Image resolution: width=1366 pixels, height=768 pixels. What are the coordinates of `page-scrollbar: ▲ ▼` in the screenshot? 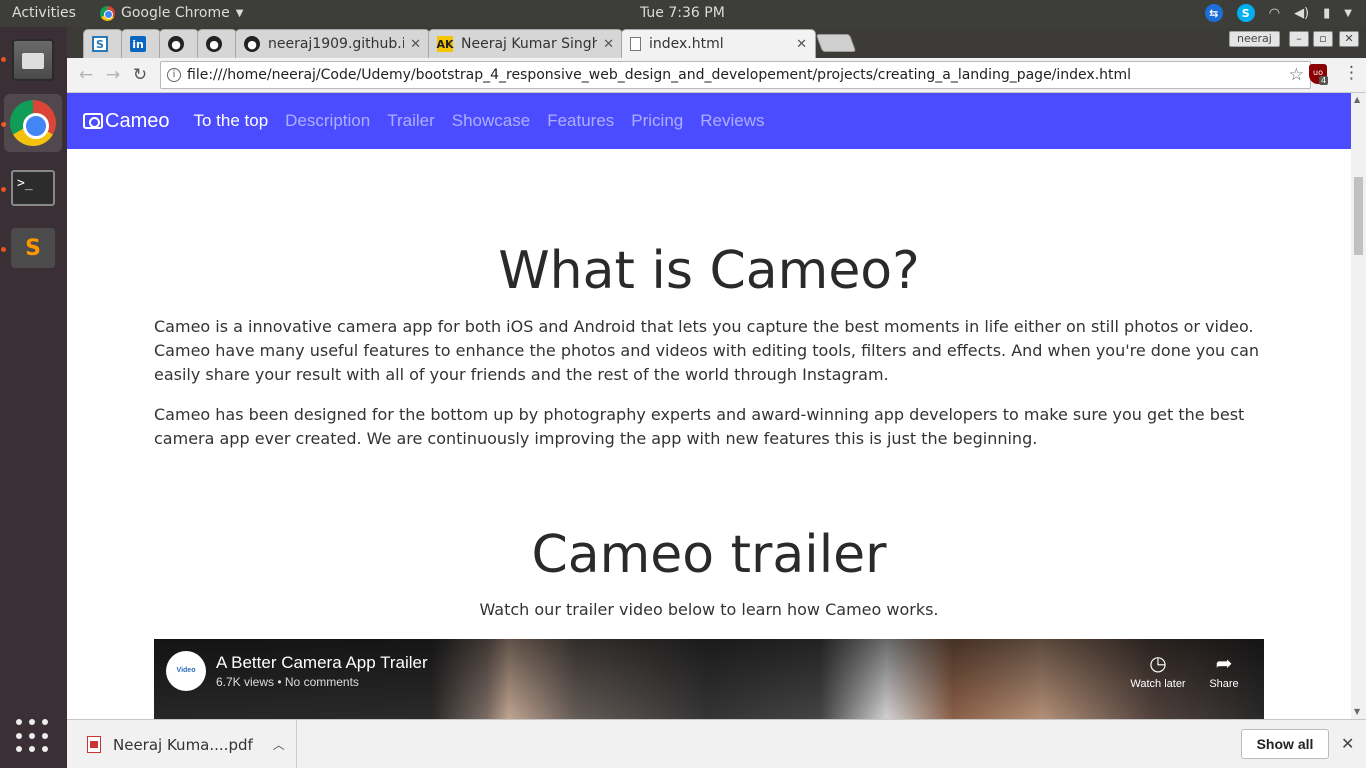 It's located at (1358, 406).